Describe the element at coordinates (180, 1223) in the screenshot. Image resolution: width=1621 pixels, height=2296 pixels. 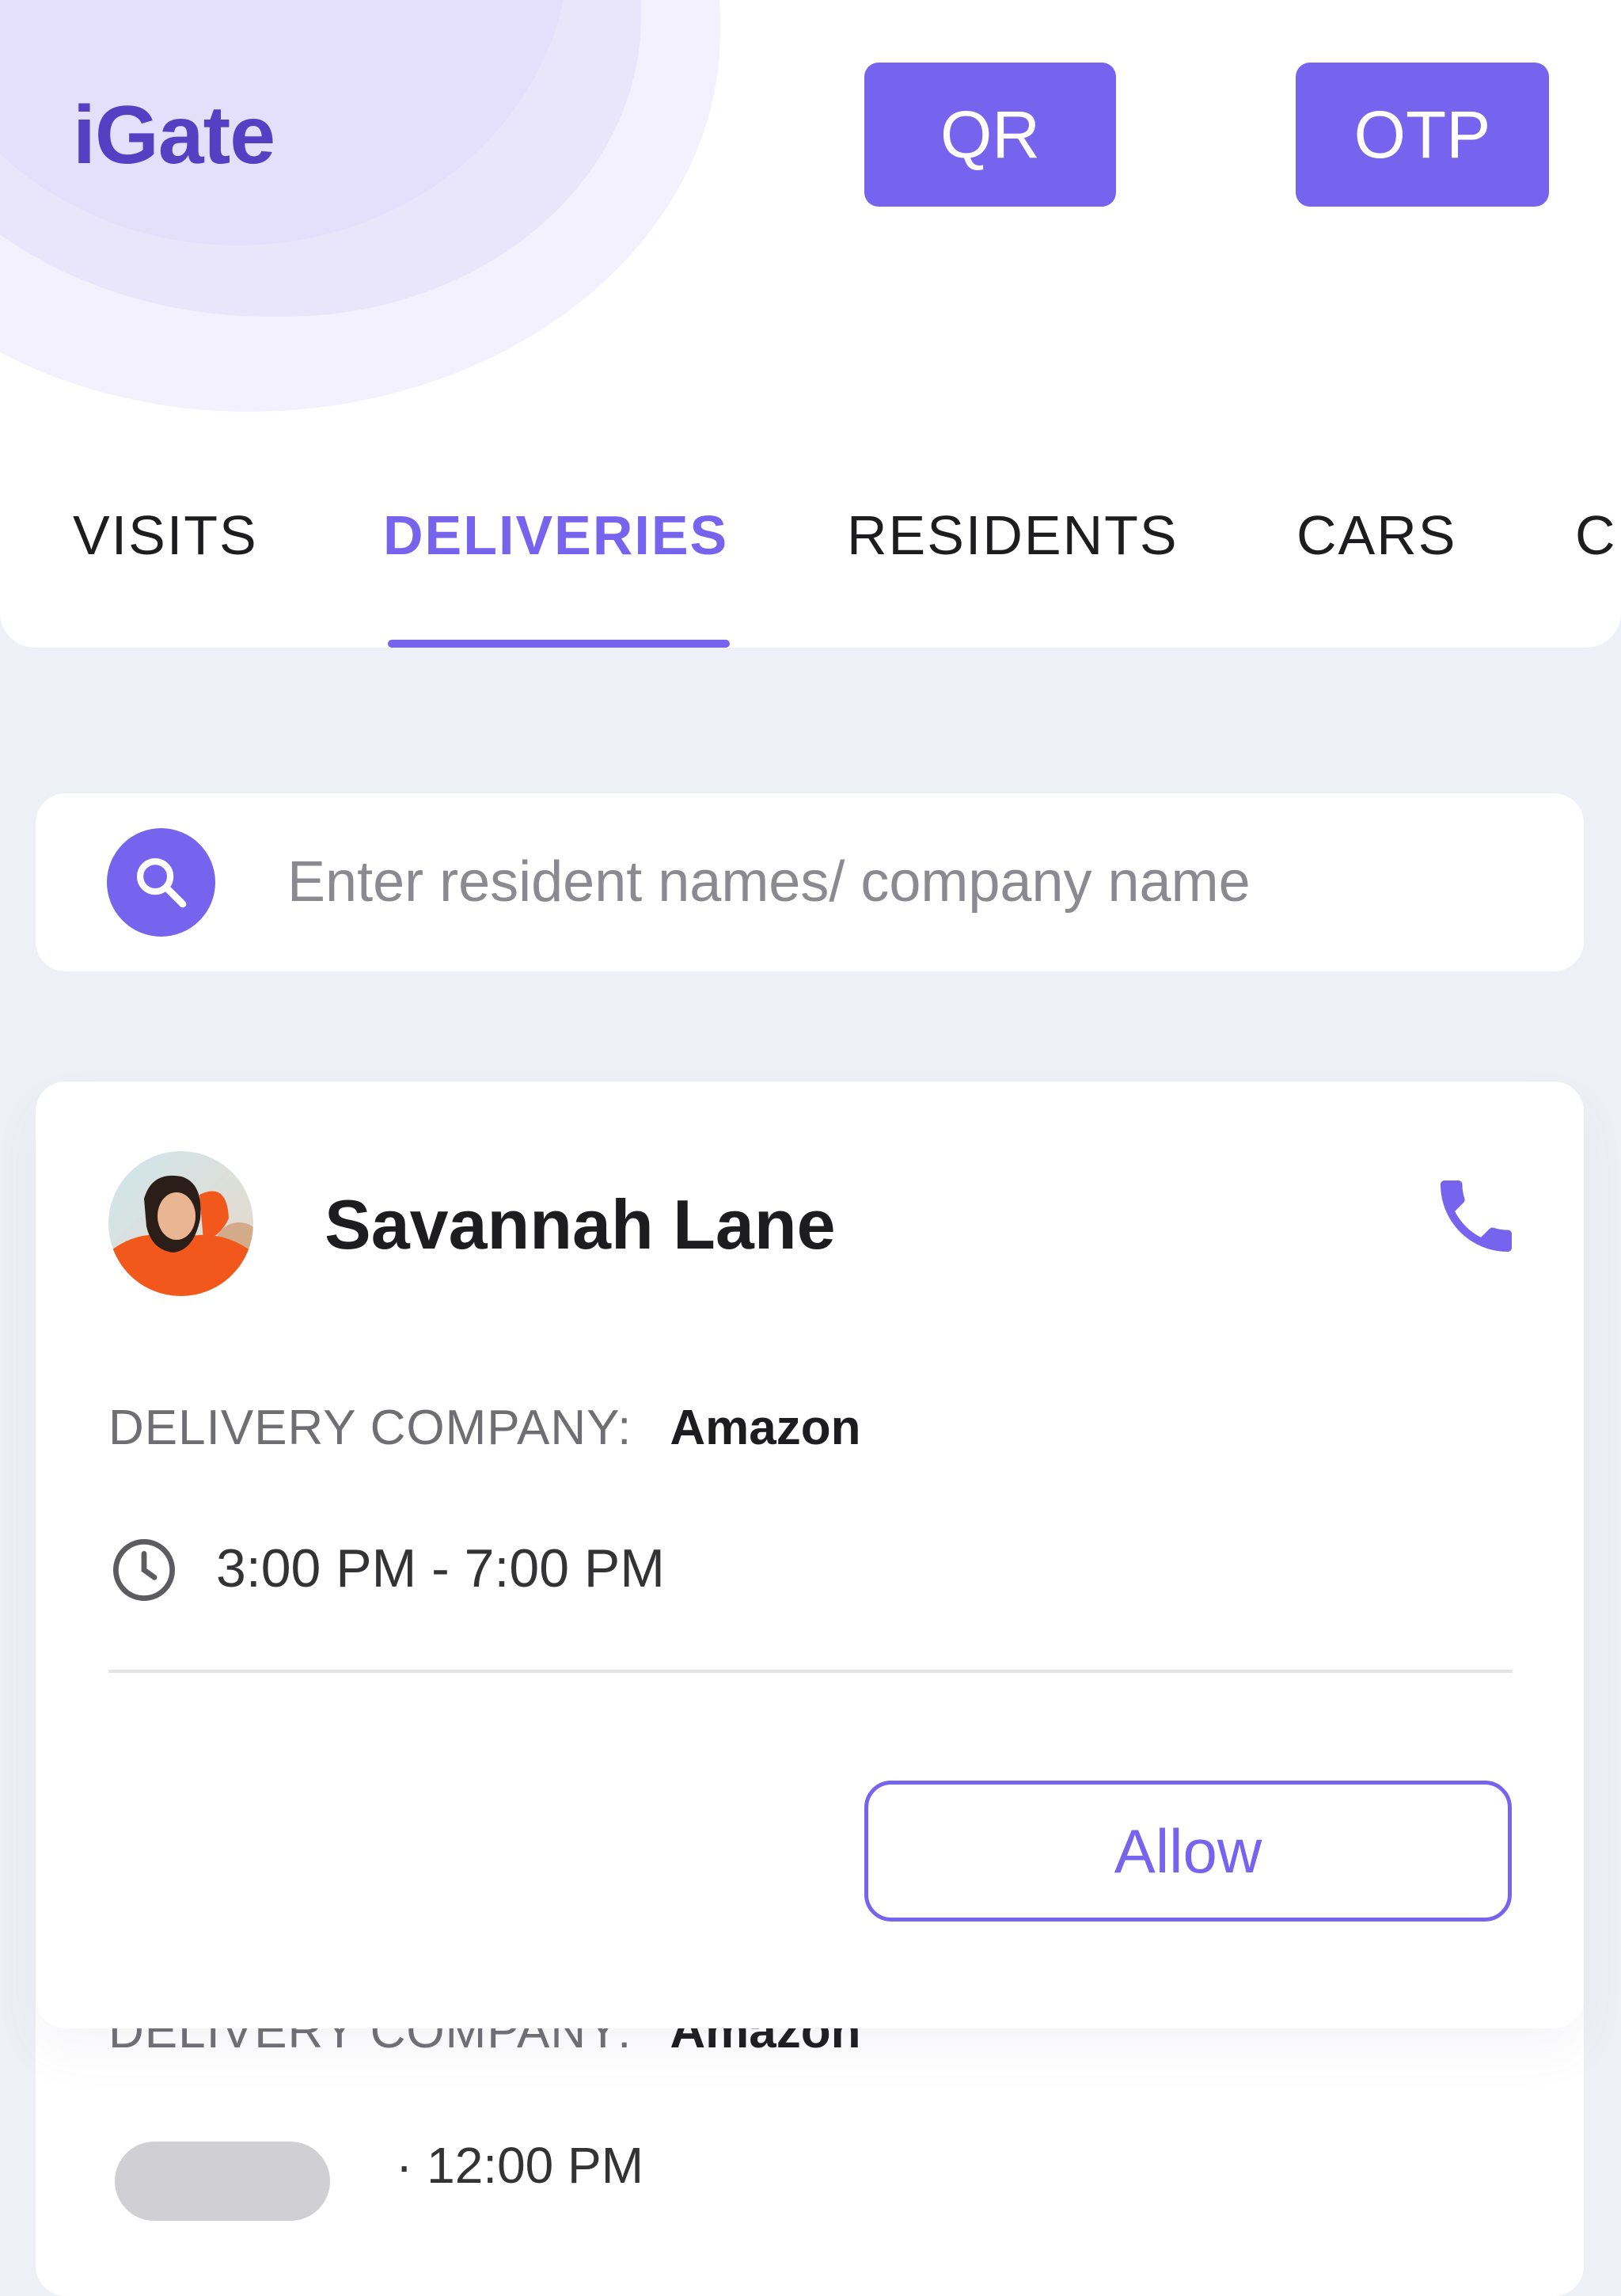
I see `avatar` at that location.